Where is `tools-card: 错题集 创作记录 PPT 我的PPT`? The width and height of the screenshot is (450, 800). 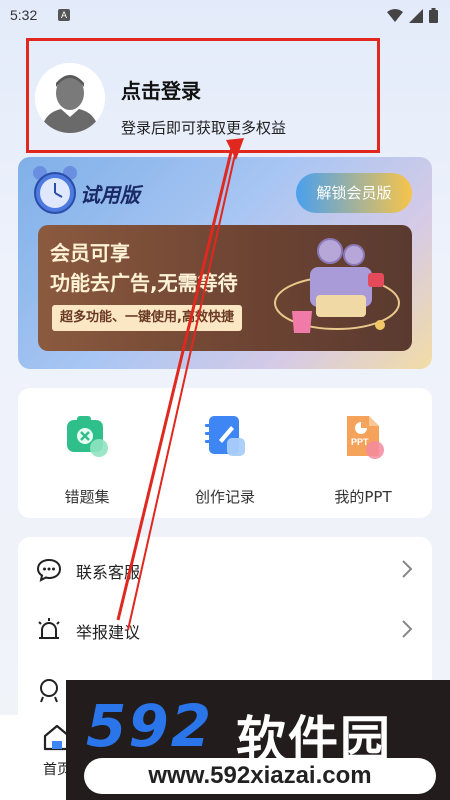 tools-card: 错题集 创作记录 PPT 我的PPT is located at coordinates (225, 453).